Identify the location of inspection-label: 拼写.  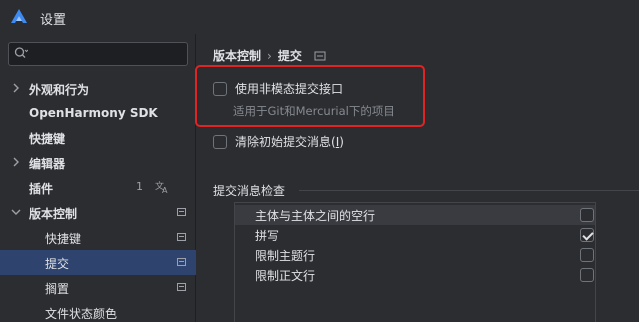
(267, 236).